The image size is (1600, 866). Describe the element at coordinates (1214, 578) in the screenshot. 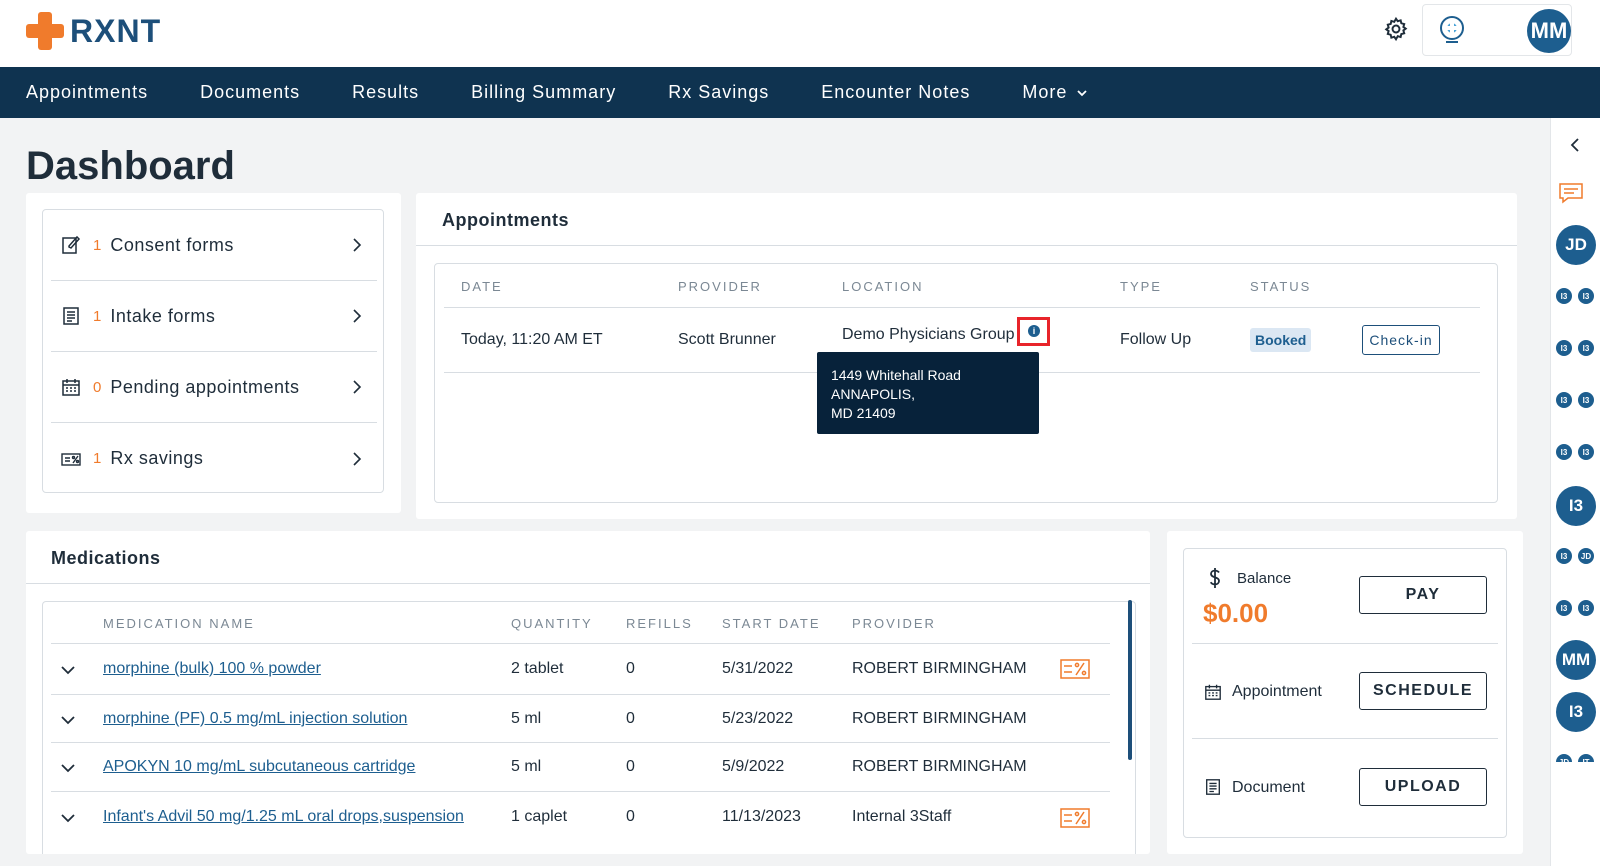

I see `dollar-icon` at that location.